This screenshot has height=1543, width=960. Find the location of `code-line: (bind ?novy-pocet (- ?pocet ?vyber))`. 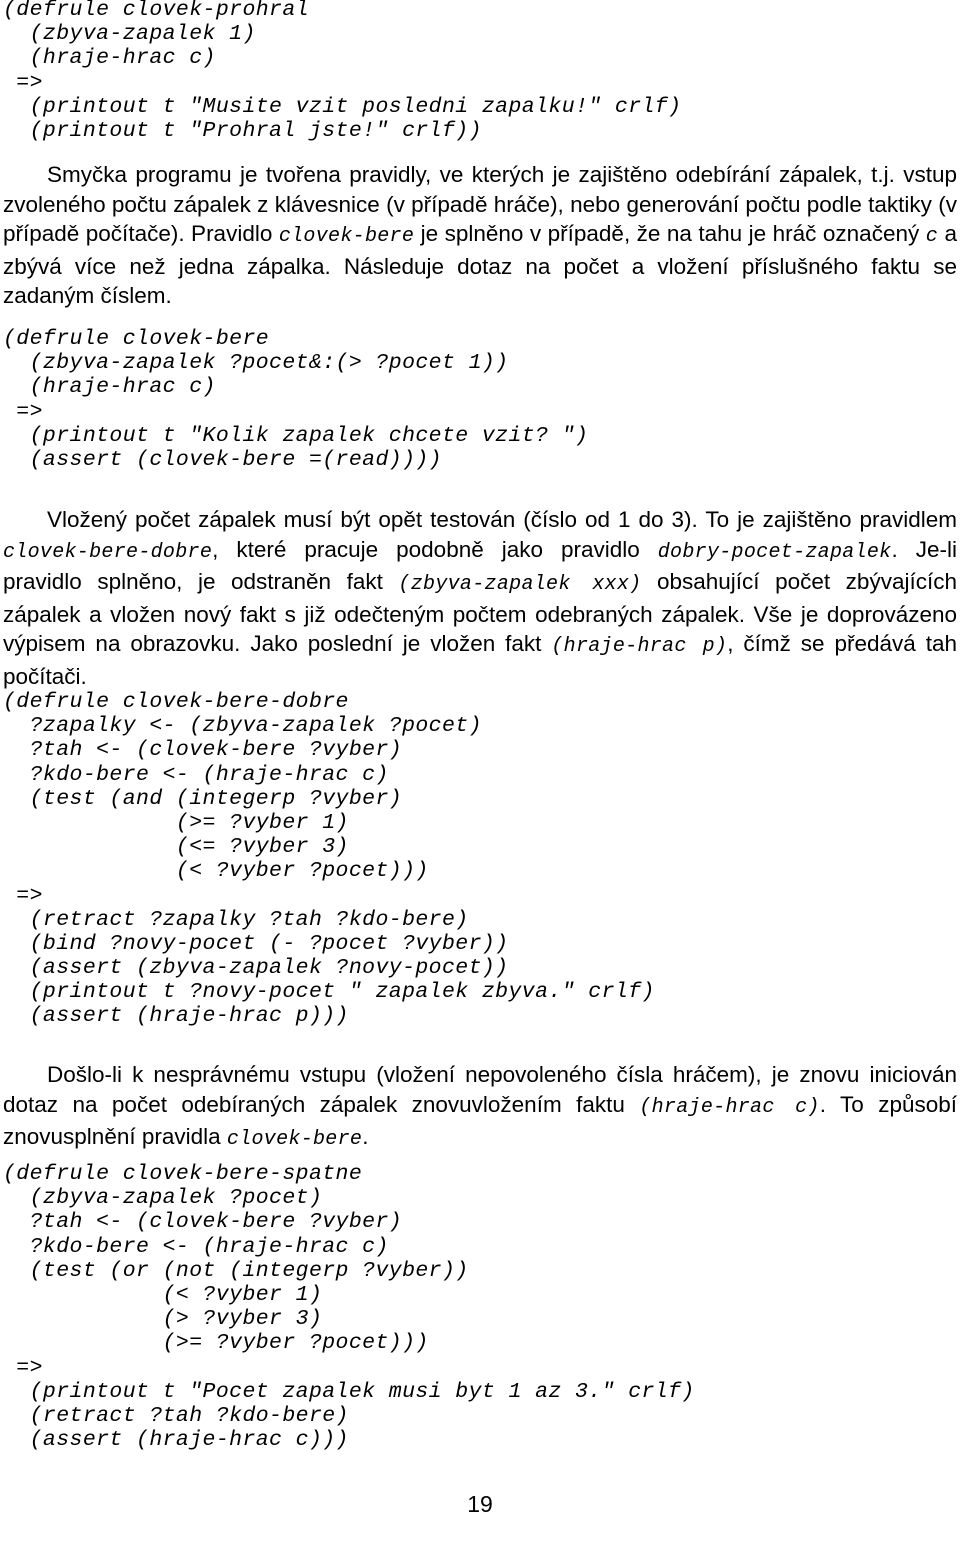

code-line: (bind ?novy-pocet (- ?pocet ?vyber)) is located at coordinates (256, 943).